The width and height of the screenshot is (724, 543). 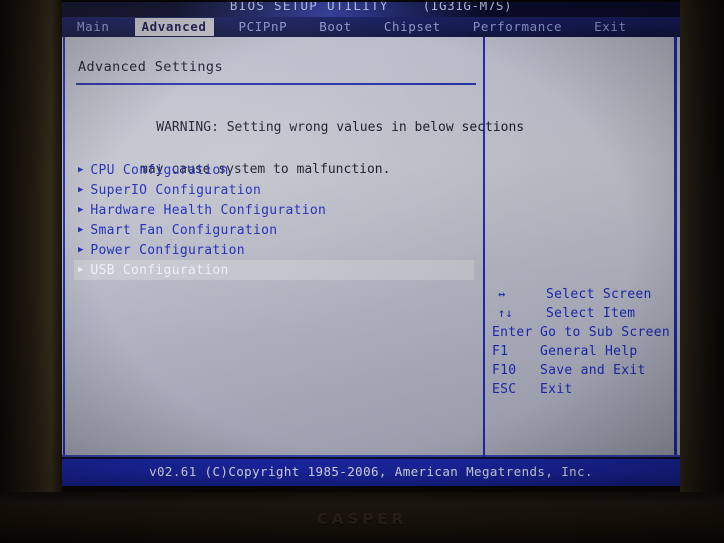 I want to click on key-name-label: ESC, so click(x=504, y=389).